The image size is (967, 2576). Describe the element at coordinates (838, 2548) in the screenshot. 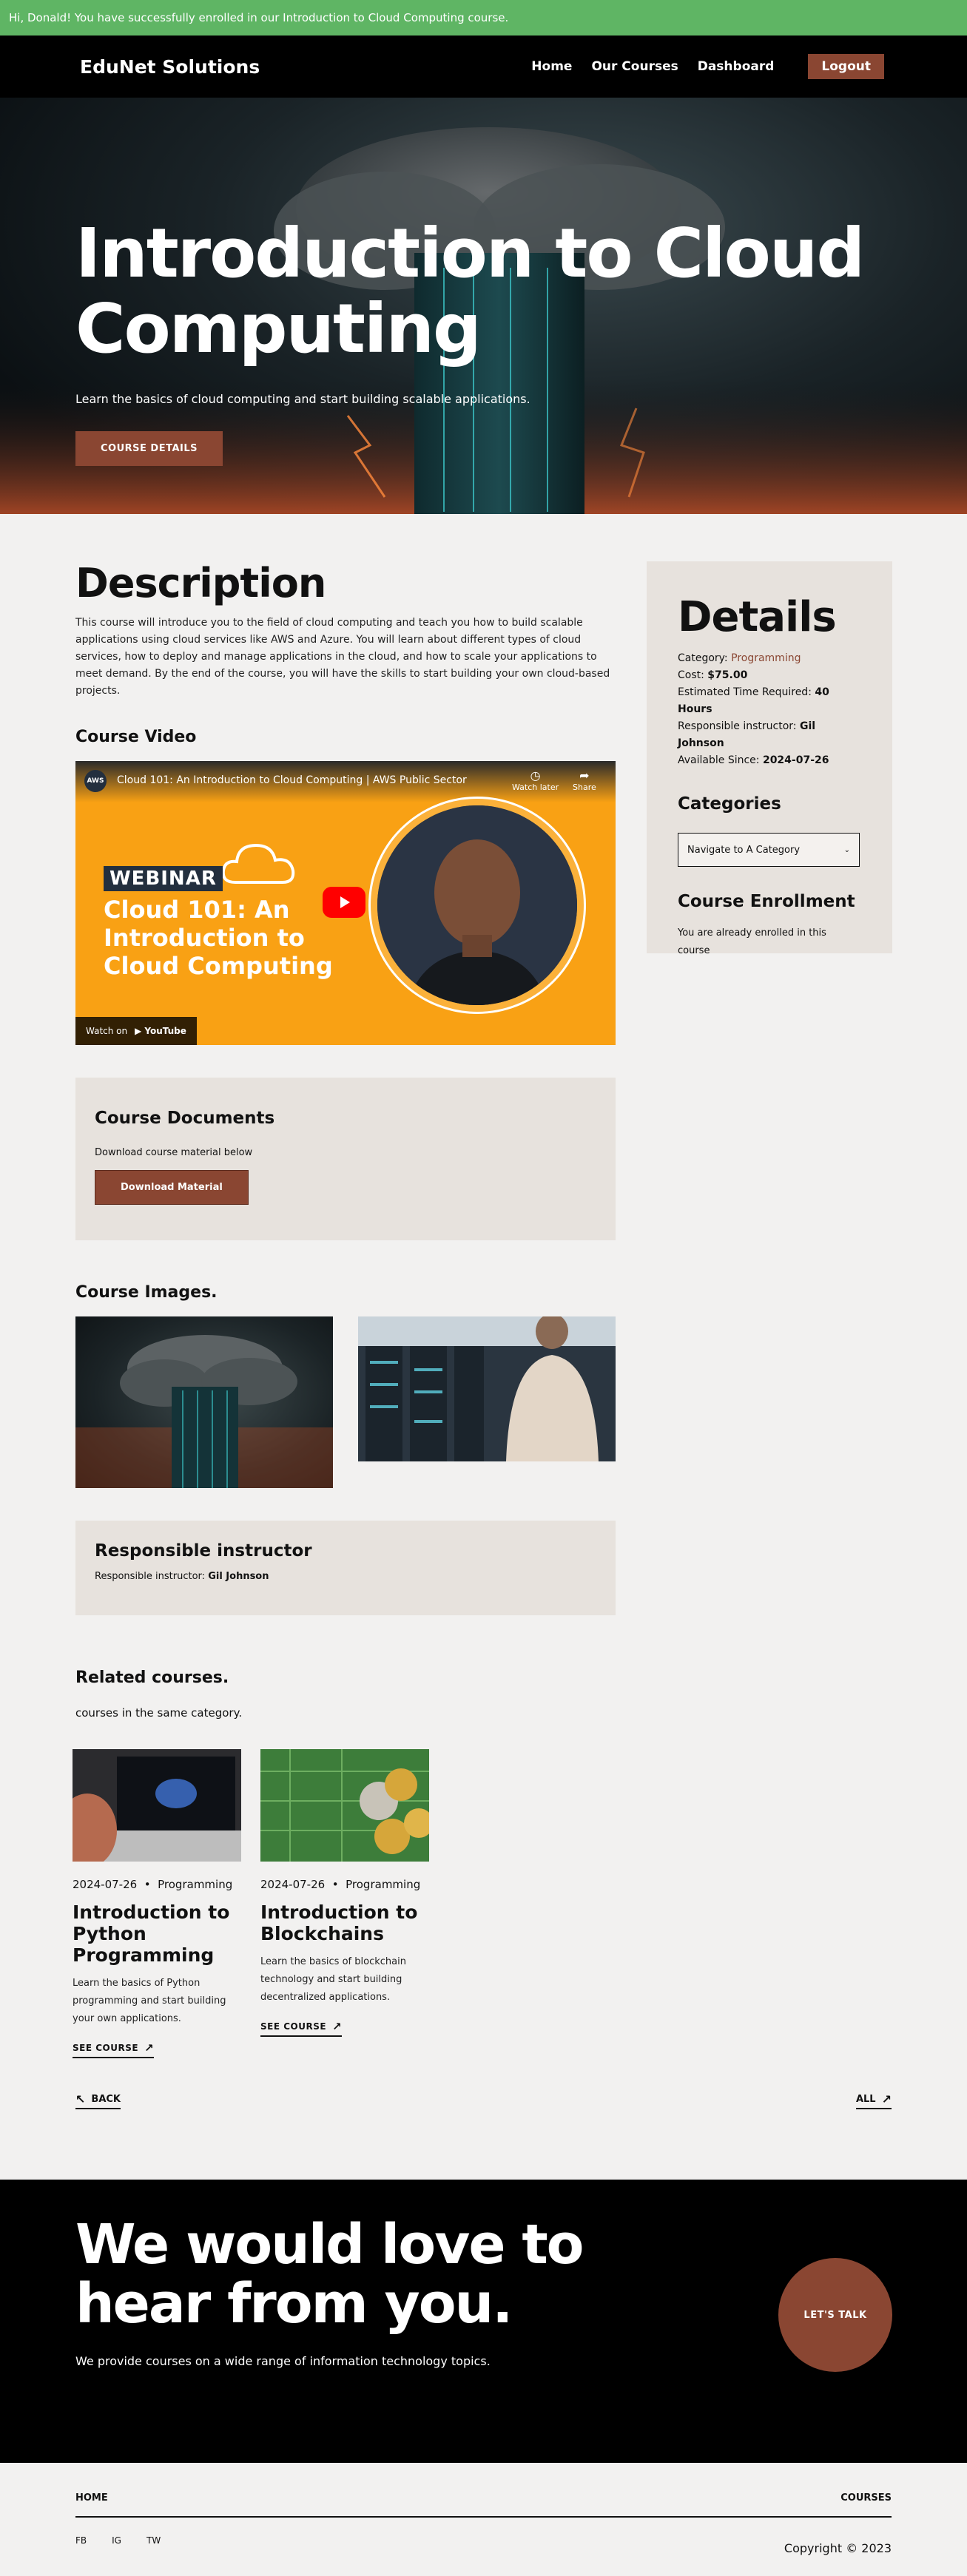

I see `copyright-text: Copyright © 2023` at that location.